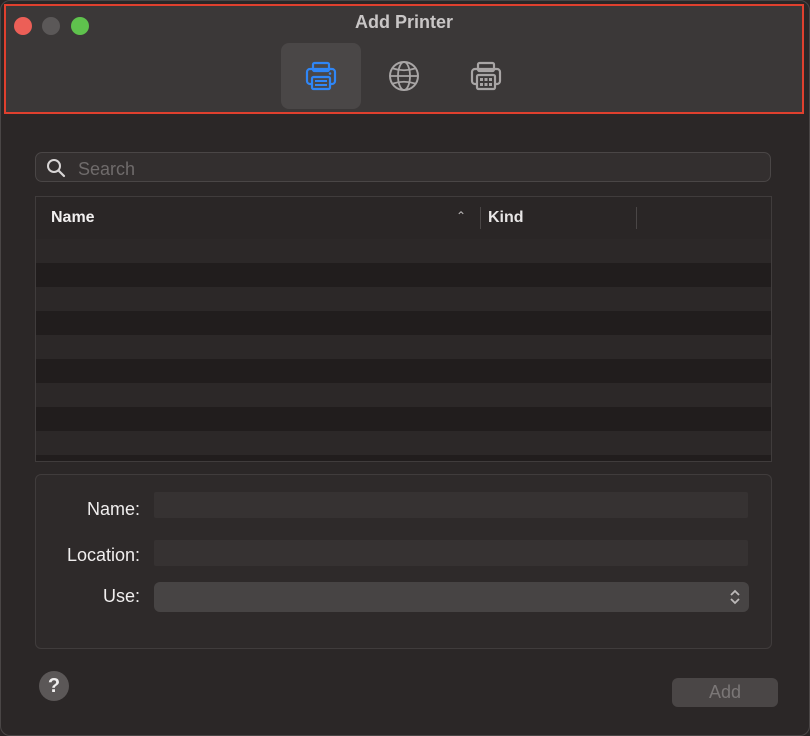  I want to click on chevron-up-down-icon, so click(735, 597).